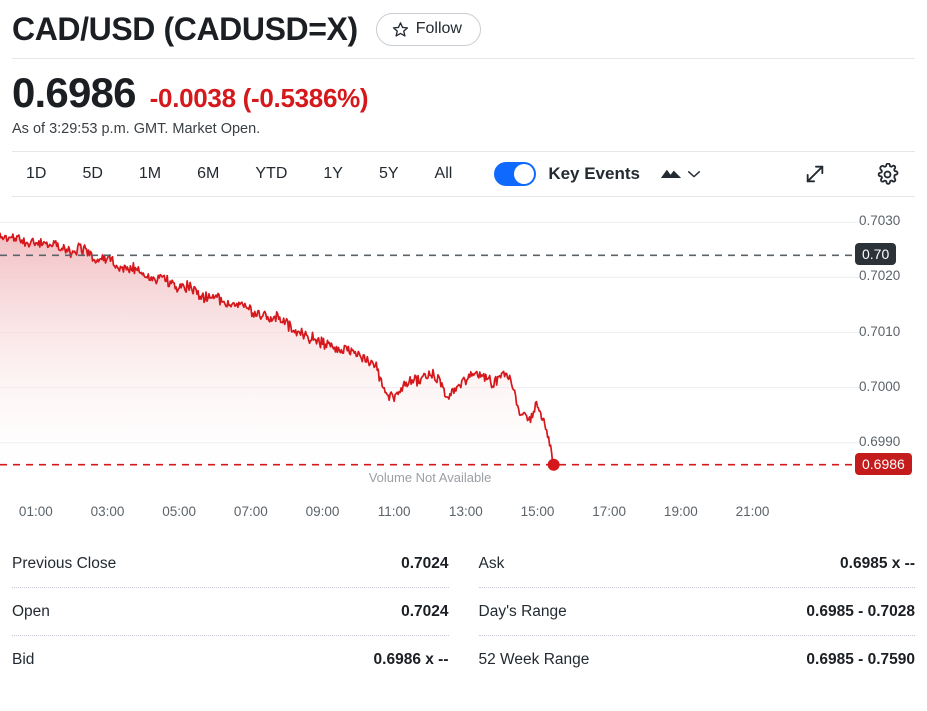  What do you see at coordinates (271, 174) in the screenshot?
I see `range-button-ytd: YTD` at bounding box center [271, 174].